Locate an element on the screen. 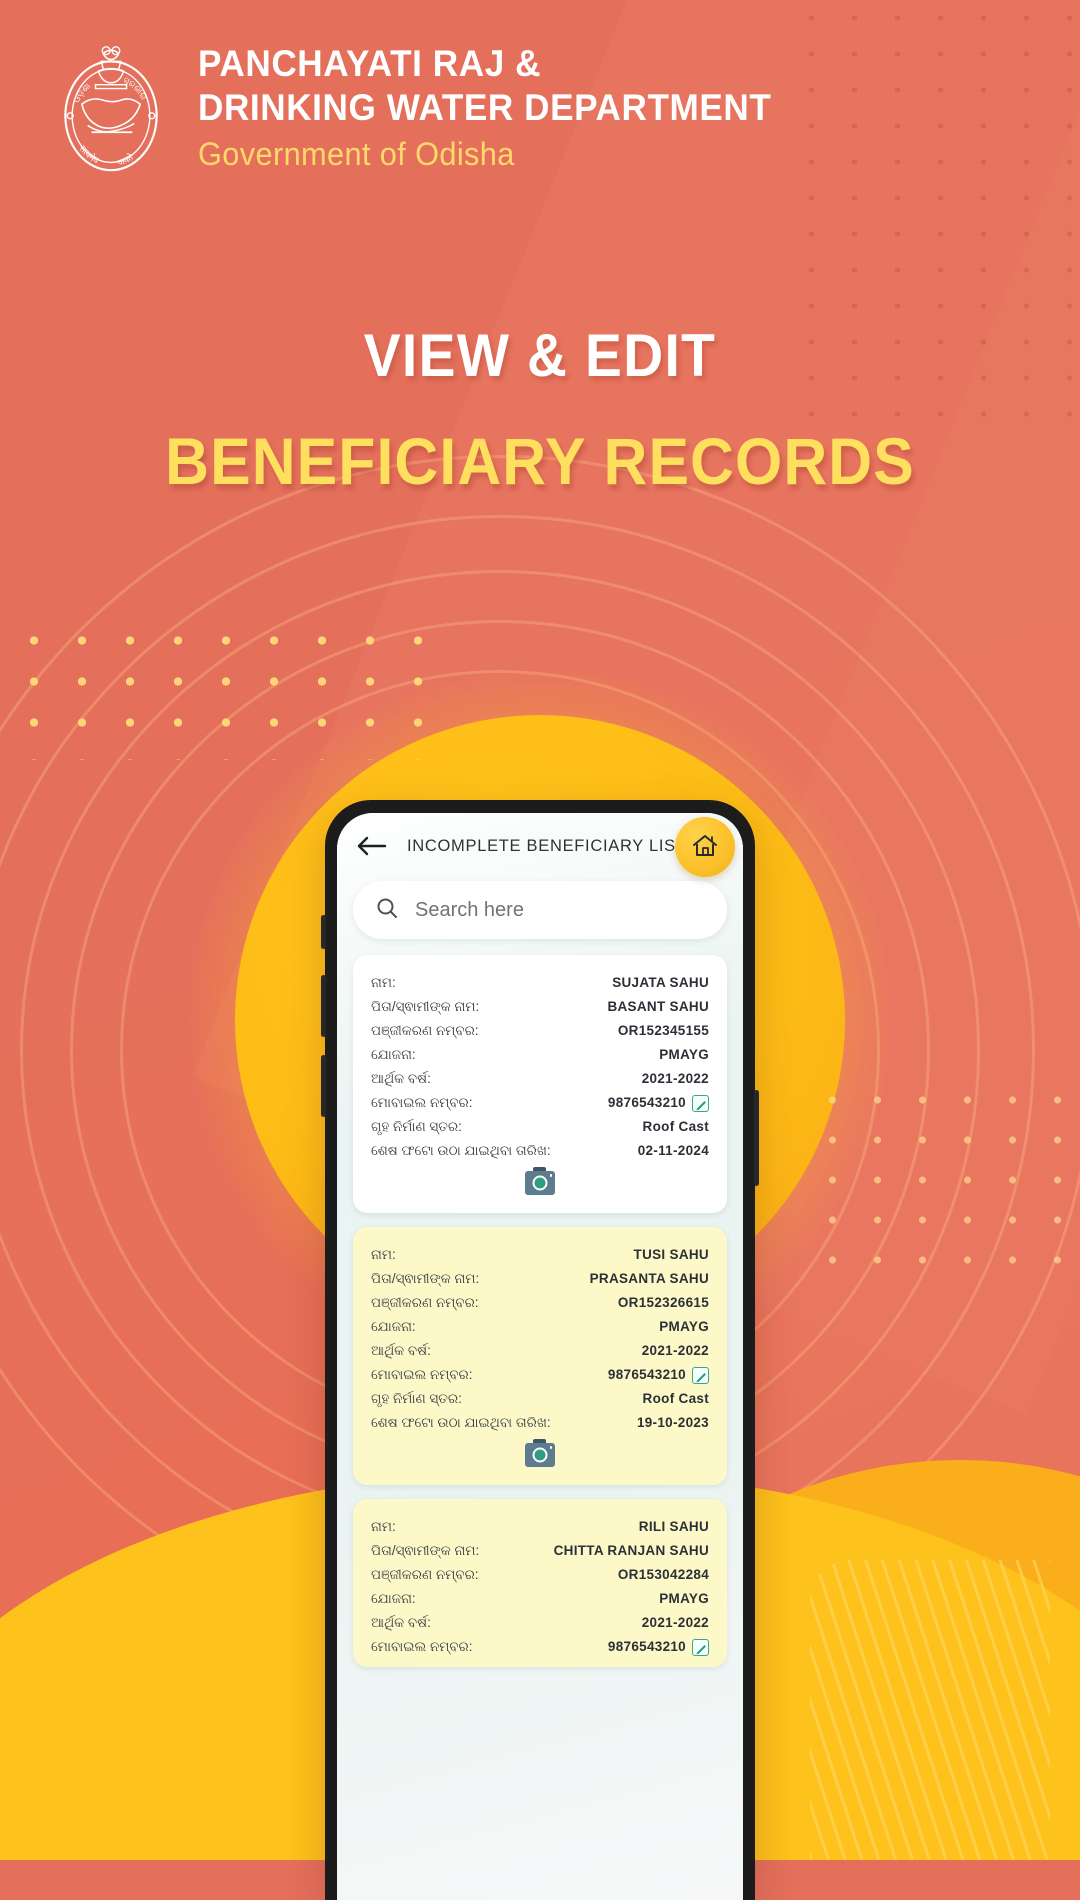 Image resolution: width=1080 pixels, height=1900 pixels. app-bar: INCOMPLETE BENEFICIARY LIST is located at coordinates (540, 845).